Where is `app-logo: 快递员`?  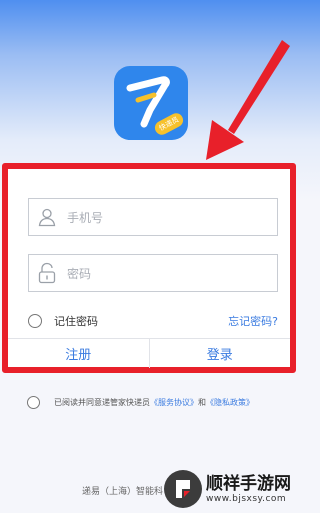 app-logo: 快递员 is located at coordinates (151, 103).